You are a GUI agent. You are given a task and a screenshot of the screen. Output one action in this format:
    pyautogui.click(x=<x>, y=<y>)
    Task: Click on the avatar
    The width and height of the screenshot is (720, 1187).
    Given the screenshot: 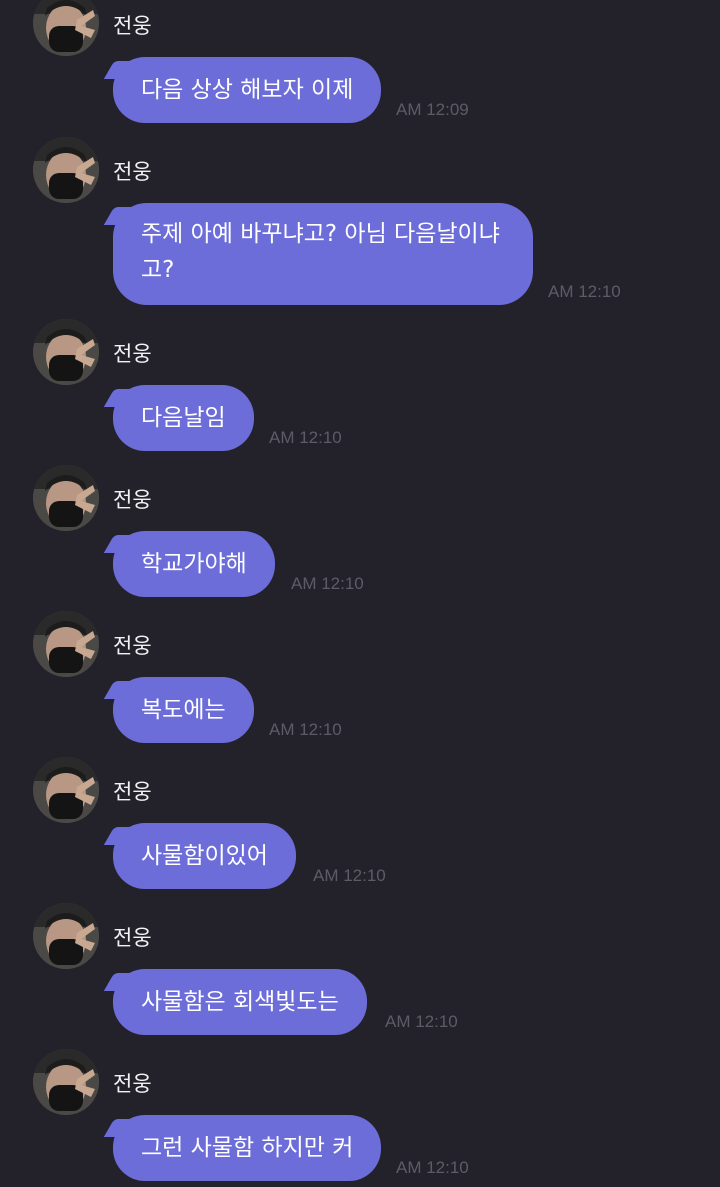 What is the action you would take?
    pyautogui.click(x=66, y=1082)
    